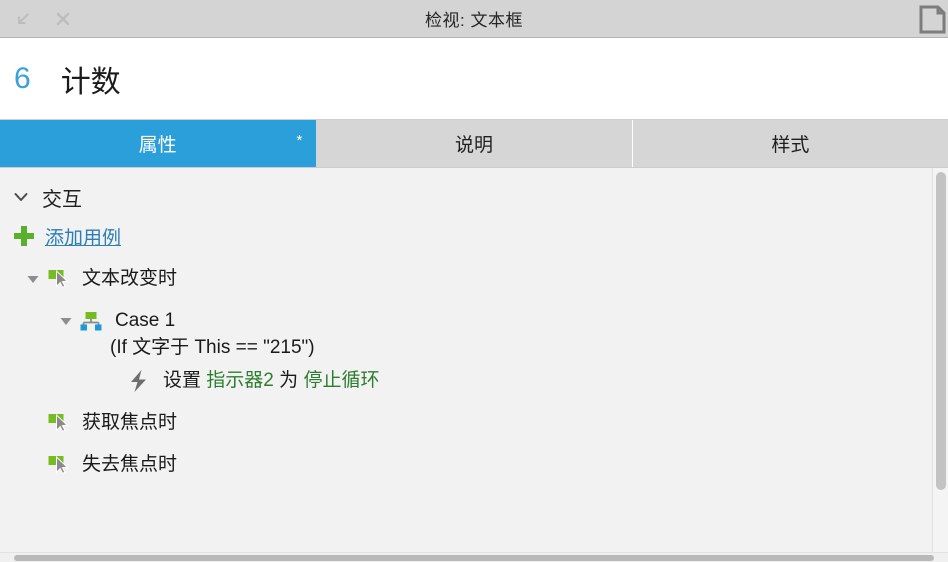  I want to click on add-case-row: 添加用例, so click(466, 230).